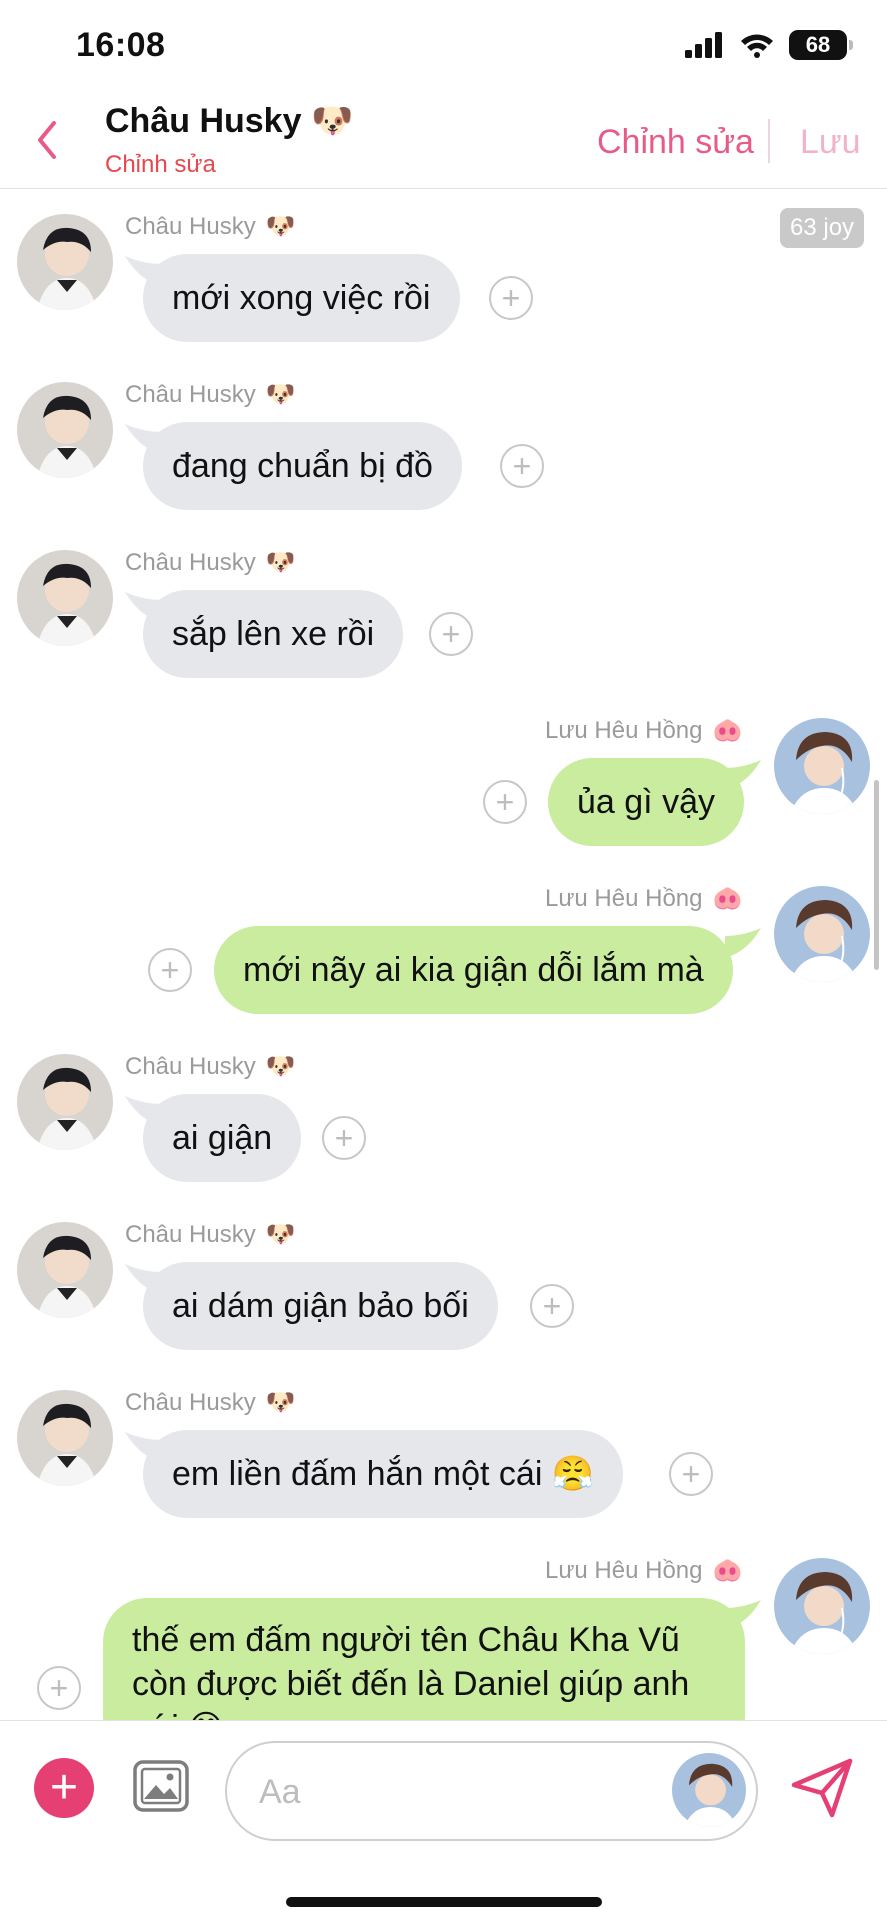 The image size is (887, 1921). What do you see at coordinates (443, 142) in the screenshot?
I see `chat-header: Châu Husky 🐶 Chỉnh sửa Chỉnh sửa Lưu` at bounding box center [443, 142].